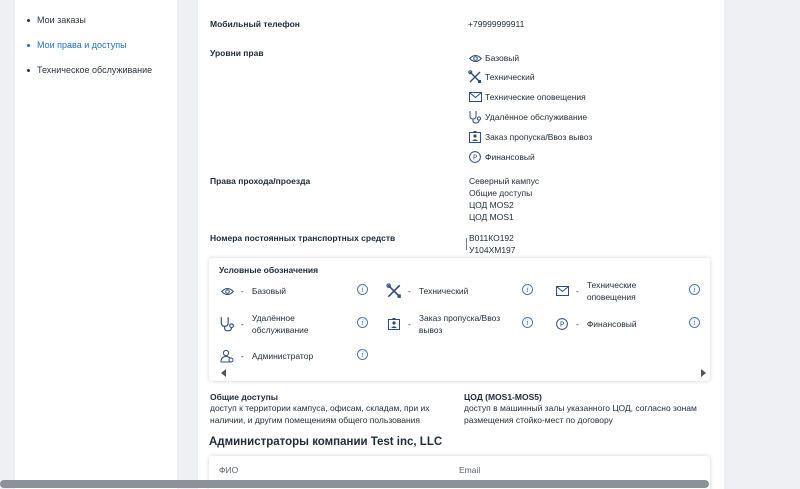 The image size is (800, 489). Describe the element at coordinates (504, 181) in the screenshot. I see `access-item: Северный кампус` at that location.